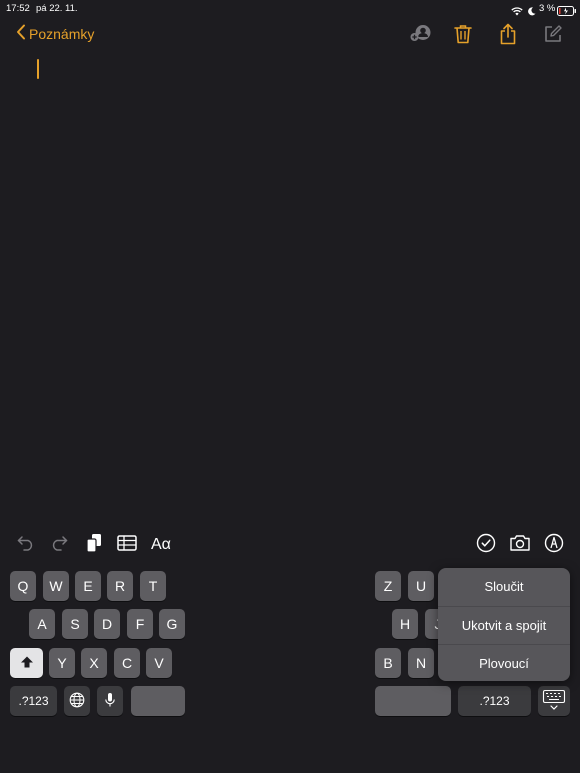 This screenshot has height=773, width=580. What do you see at coordinates (504, 663) in the screenshot?
I see `menu-item-floating: Plovoucí` at bounding box center [504, 663].